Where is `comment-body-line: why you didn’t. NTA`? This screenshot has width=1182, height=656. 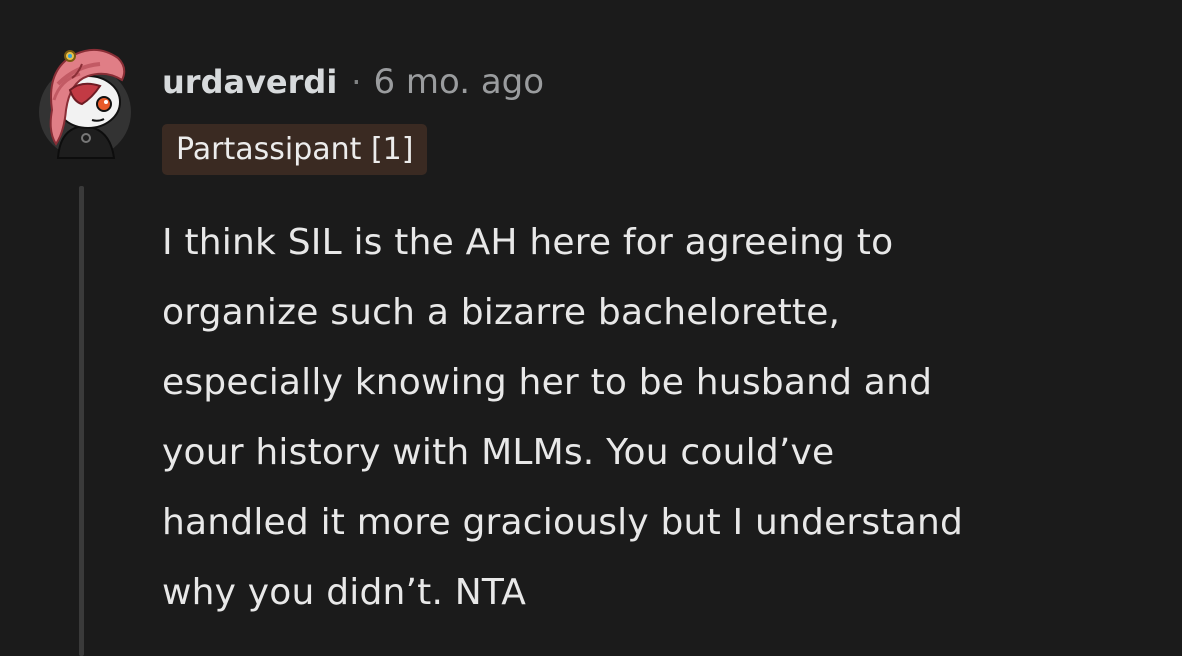 comment-body-line: why you didn’t. NTA is located at coordinates (344, 592).